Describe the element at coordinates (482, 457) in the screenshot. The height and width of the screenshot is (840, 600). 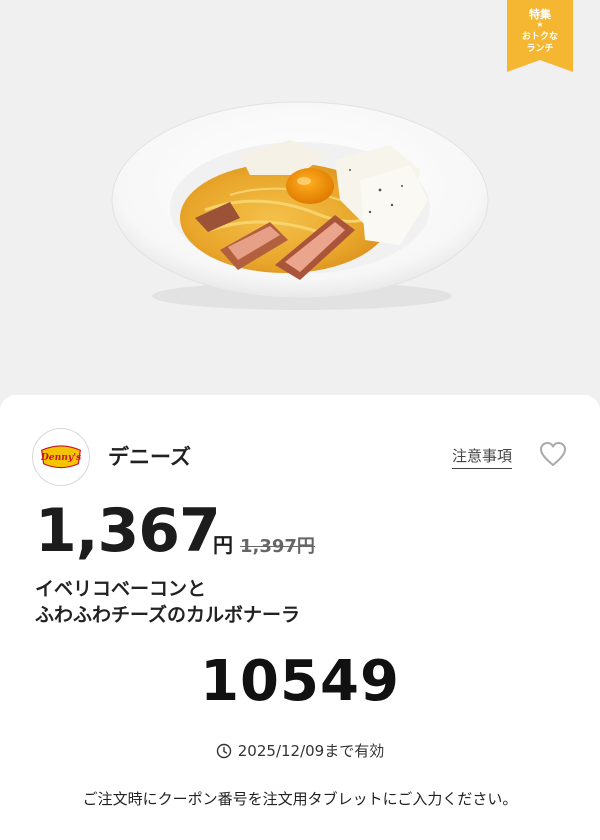
I see `notes-link: 注意事項` at that location.